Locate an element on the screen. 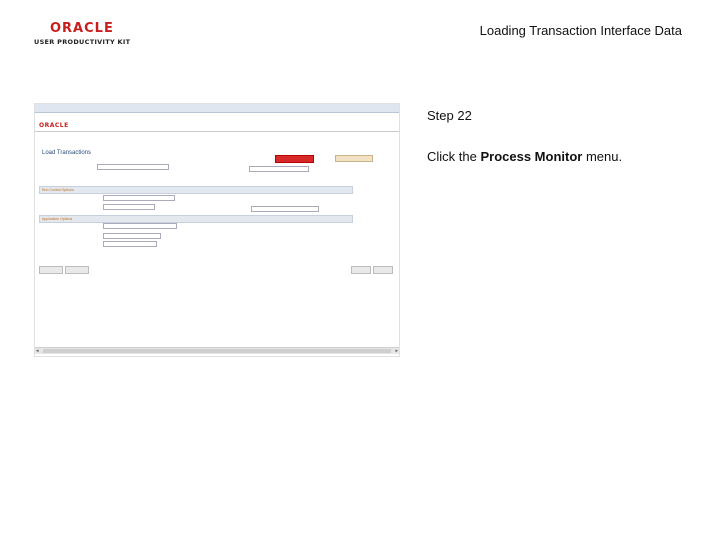 This screenshot has height=540, width=720. scroll-left-icon: ◂ is located at coordinates (37, 351).